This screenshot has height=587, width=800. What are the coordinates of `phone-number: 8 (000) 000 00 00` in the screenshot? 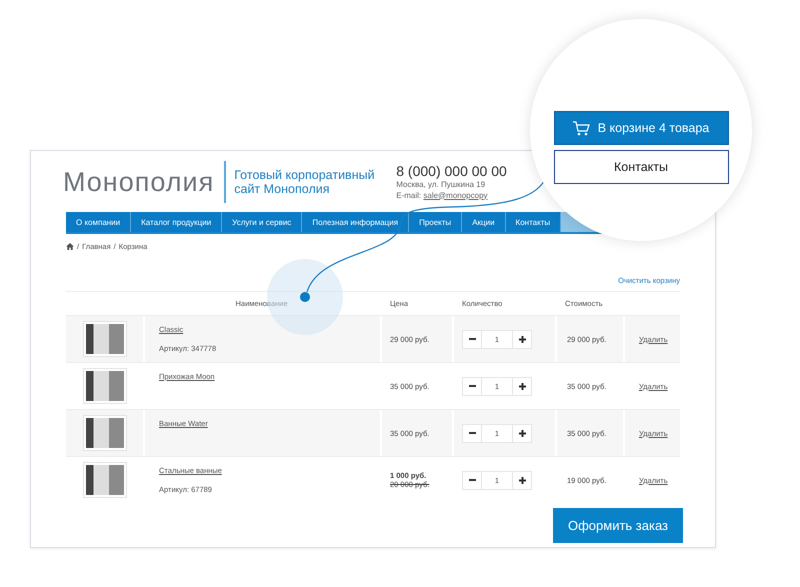 It's located at (451, 170).